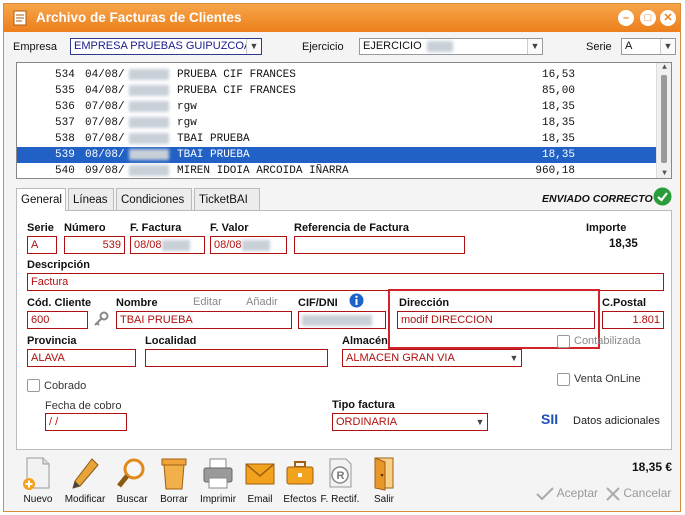  I want to click on cif-field, so click(342, 320).